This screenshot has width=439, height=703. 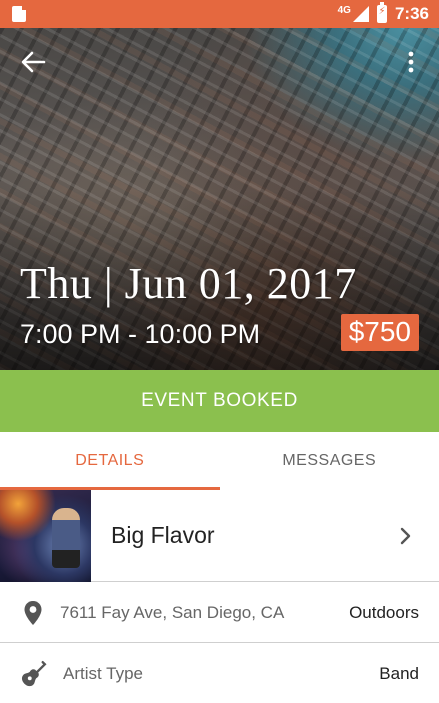 I want to click on battery-charging-icon, so click(x=381, y=12).